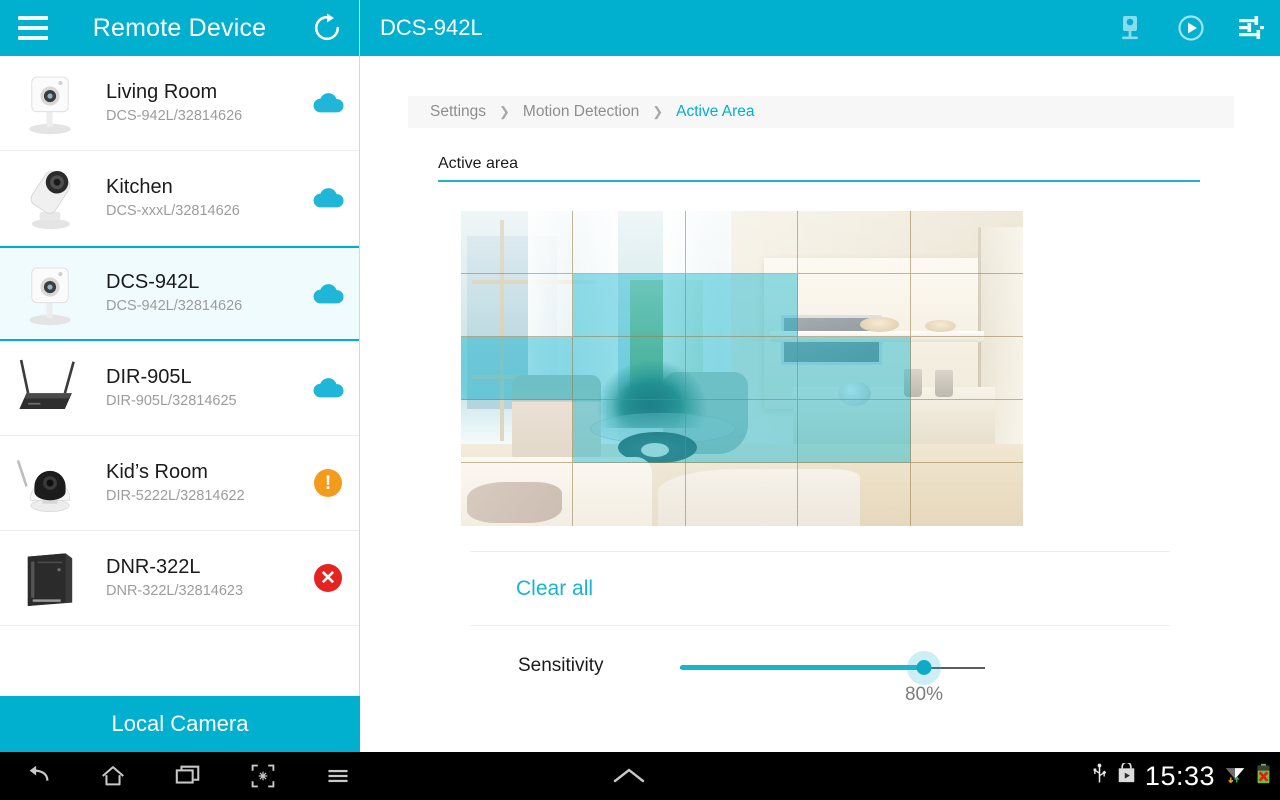 This screenshot has height=800, width=1280. What do you see at coordinates (821, 112) in the screenshot?
I see `breadcrumb: Settings ❯ Motion Detection ❯ Active Area` at bounding box center [821, 112].